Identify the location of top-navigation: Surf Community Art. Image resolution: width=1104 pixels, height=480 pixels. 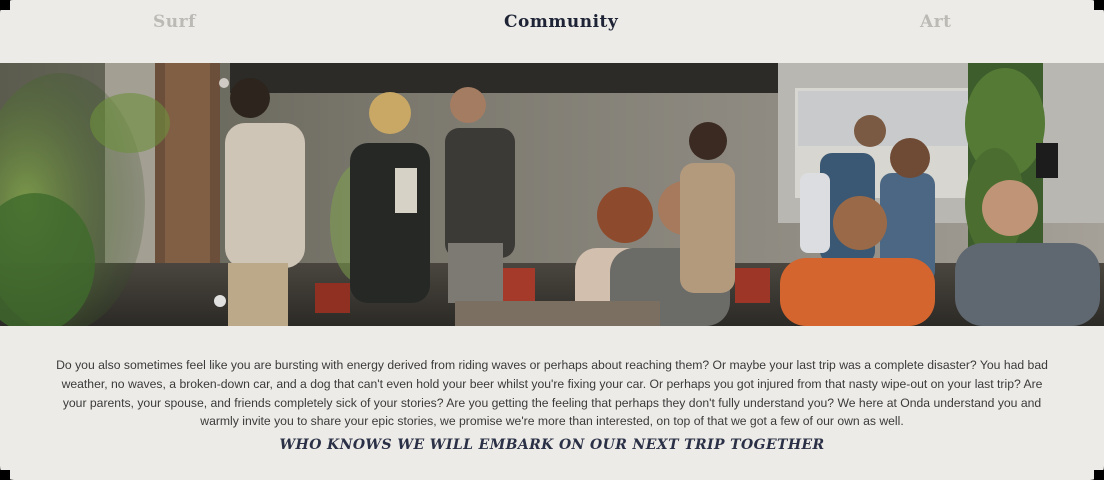
(552, 31).